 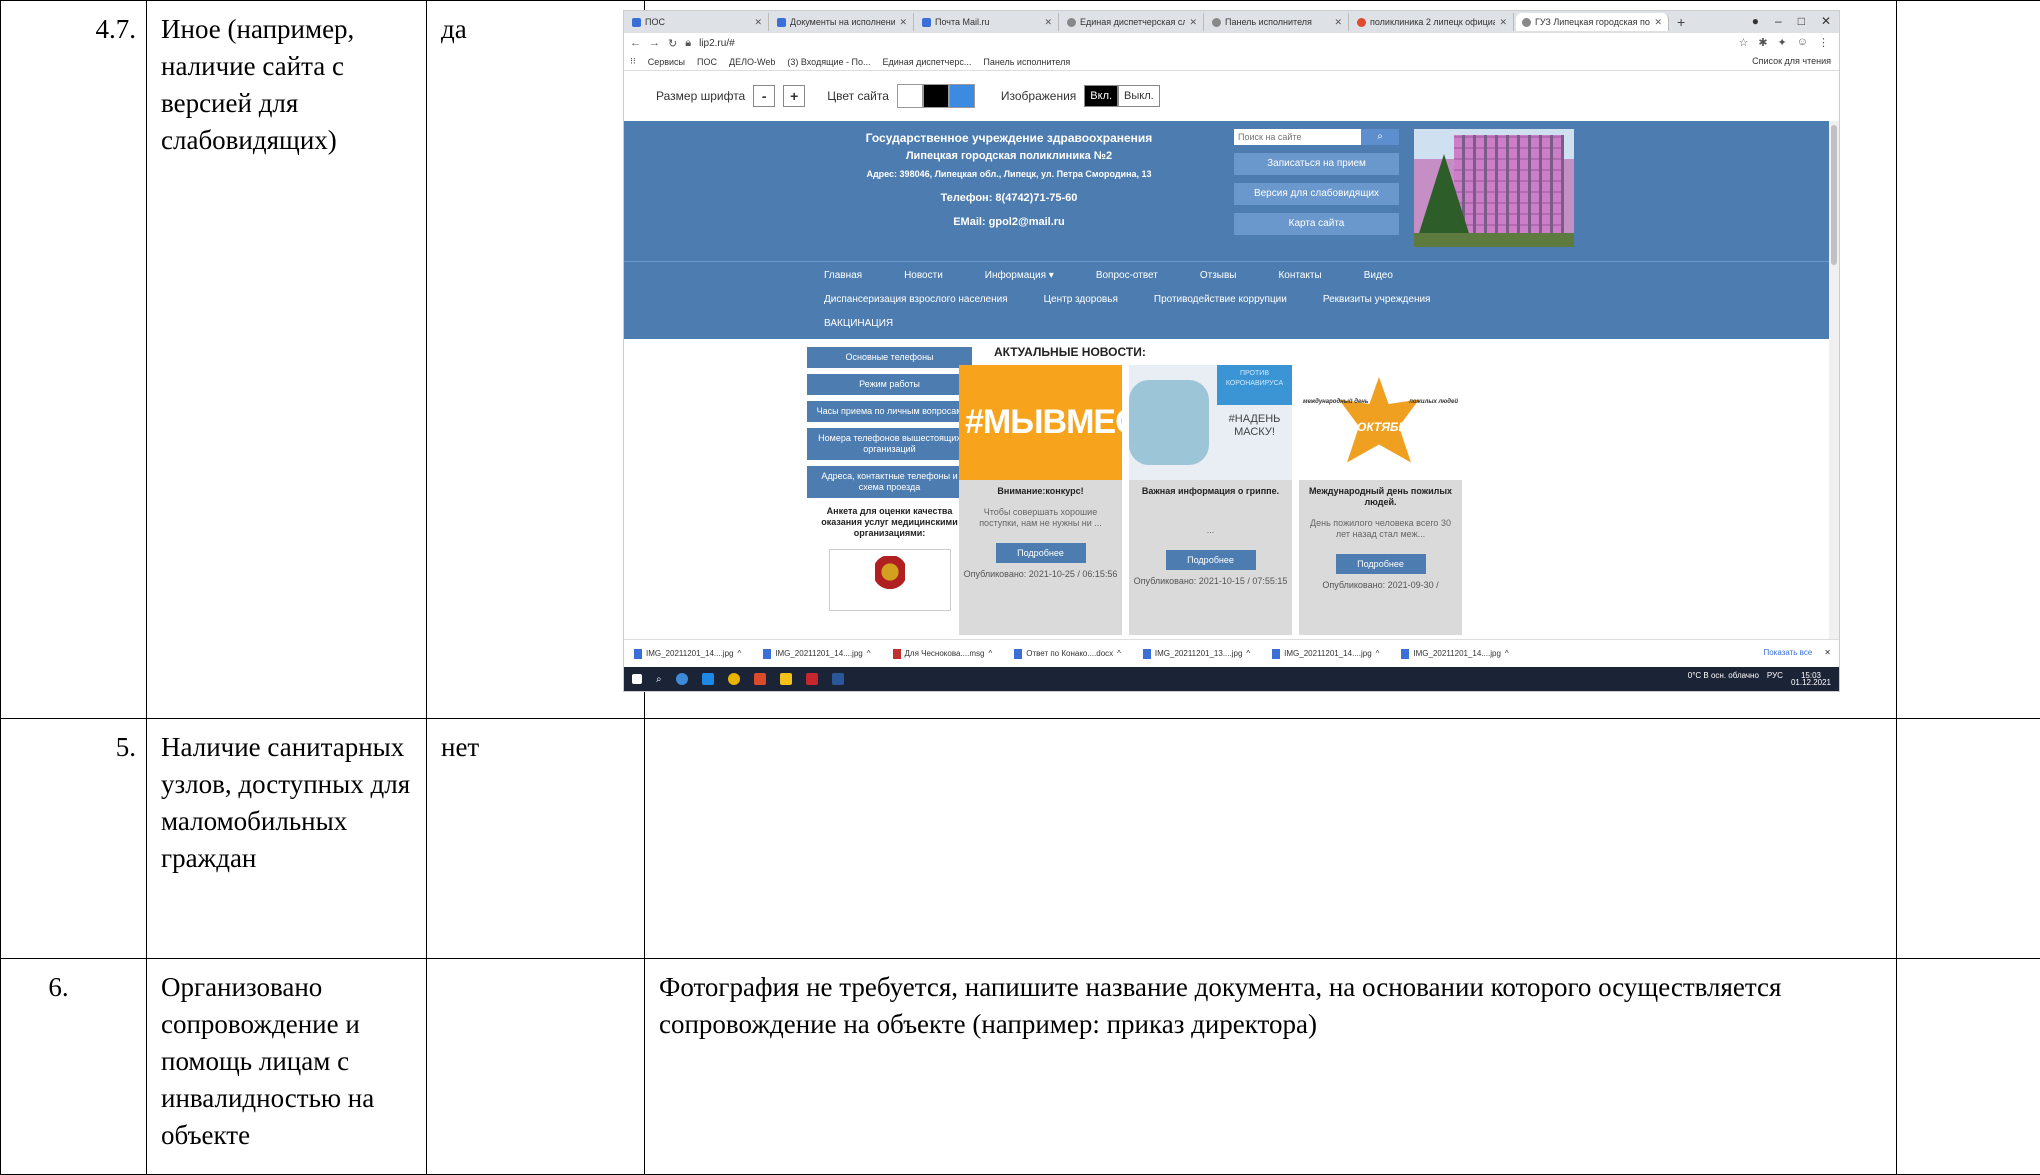 I want to click on browser-tab: поликлиника 2 липецк официал✕, so click(x=1432, y=22).